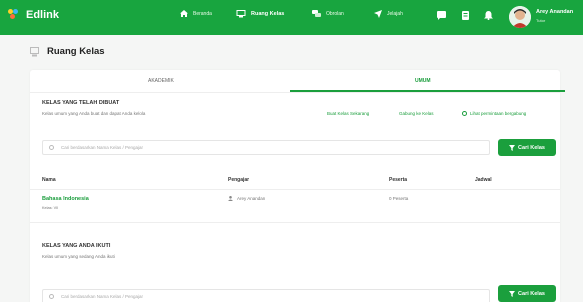  Describe the element at coordinates (427, 91) in the screenshot. I see `active-tab-indicator` at that location.